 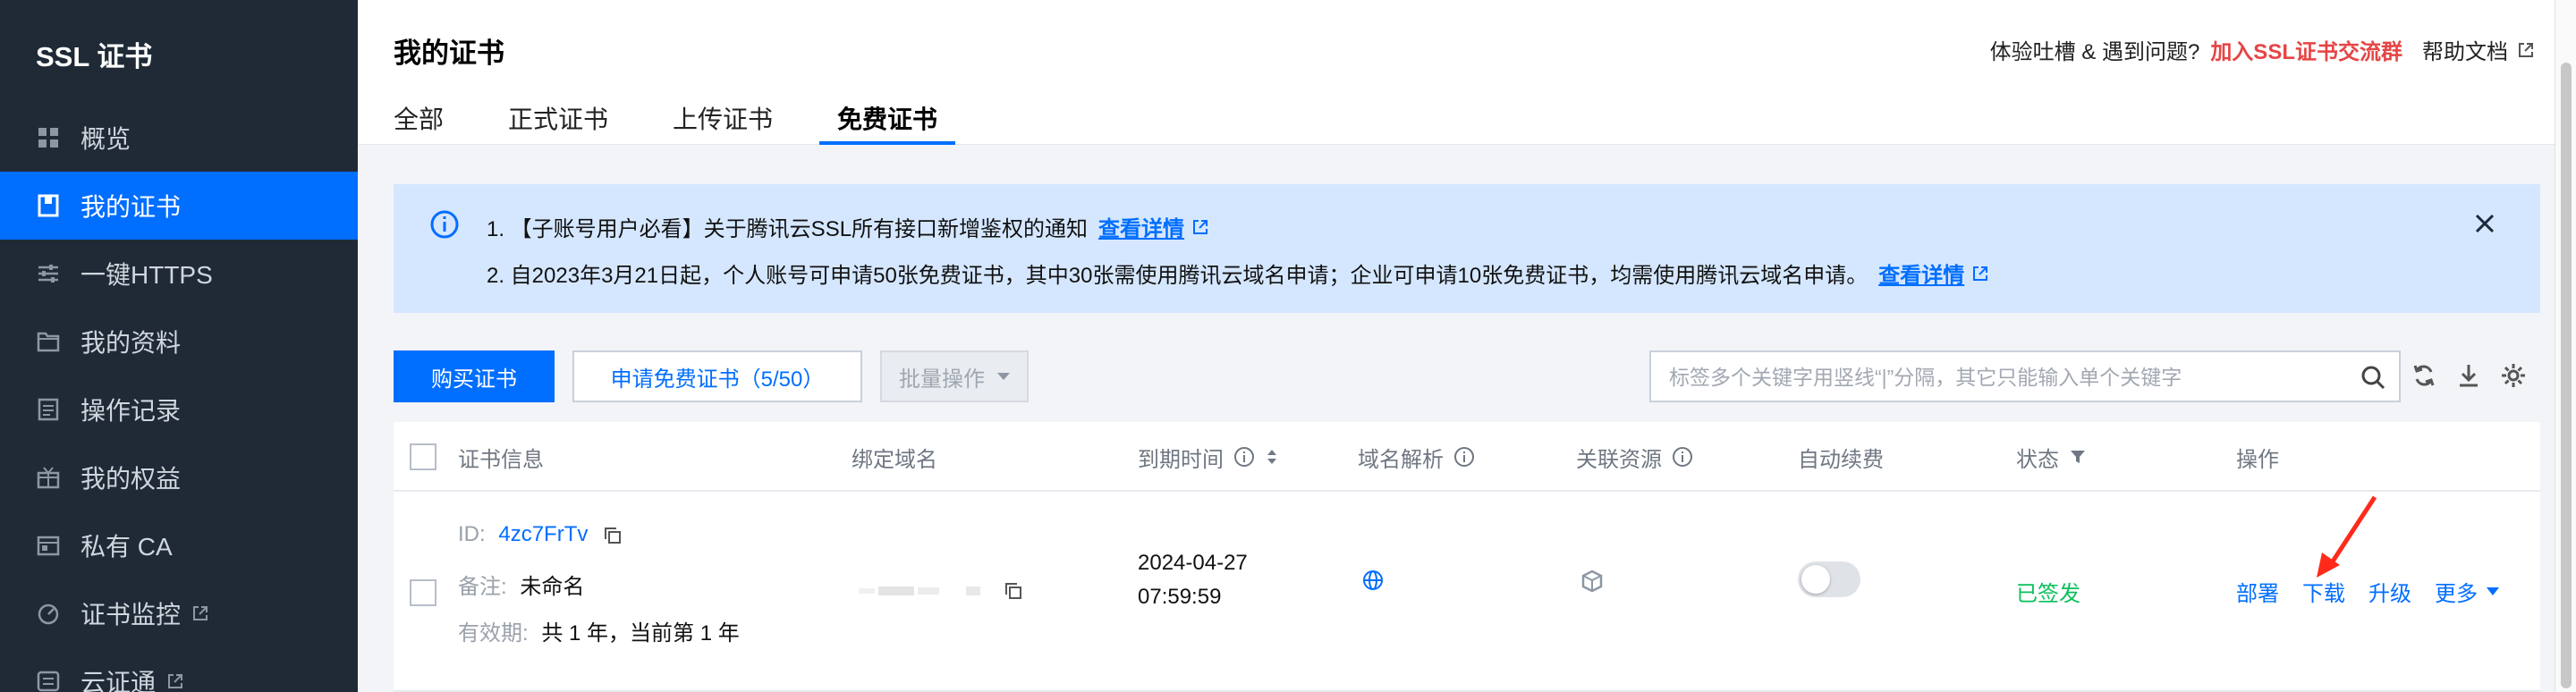 What do you see at coordinates (2468, 376) in the screenshot?
I see `download-icon` at bounding box center [2468, 376].